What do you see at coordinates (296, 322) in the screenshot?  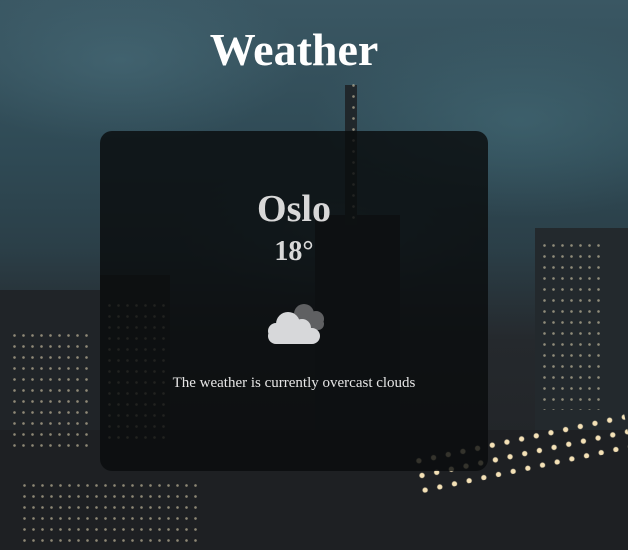 I see `overcast-clouds-icon` at bounding box center [296, 322].